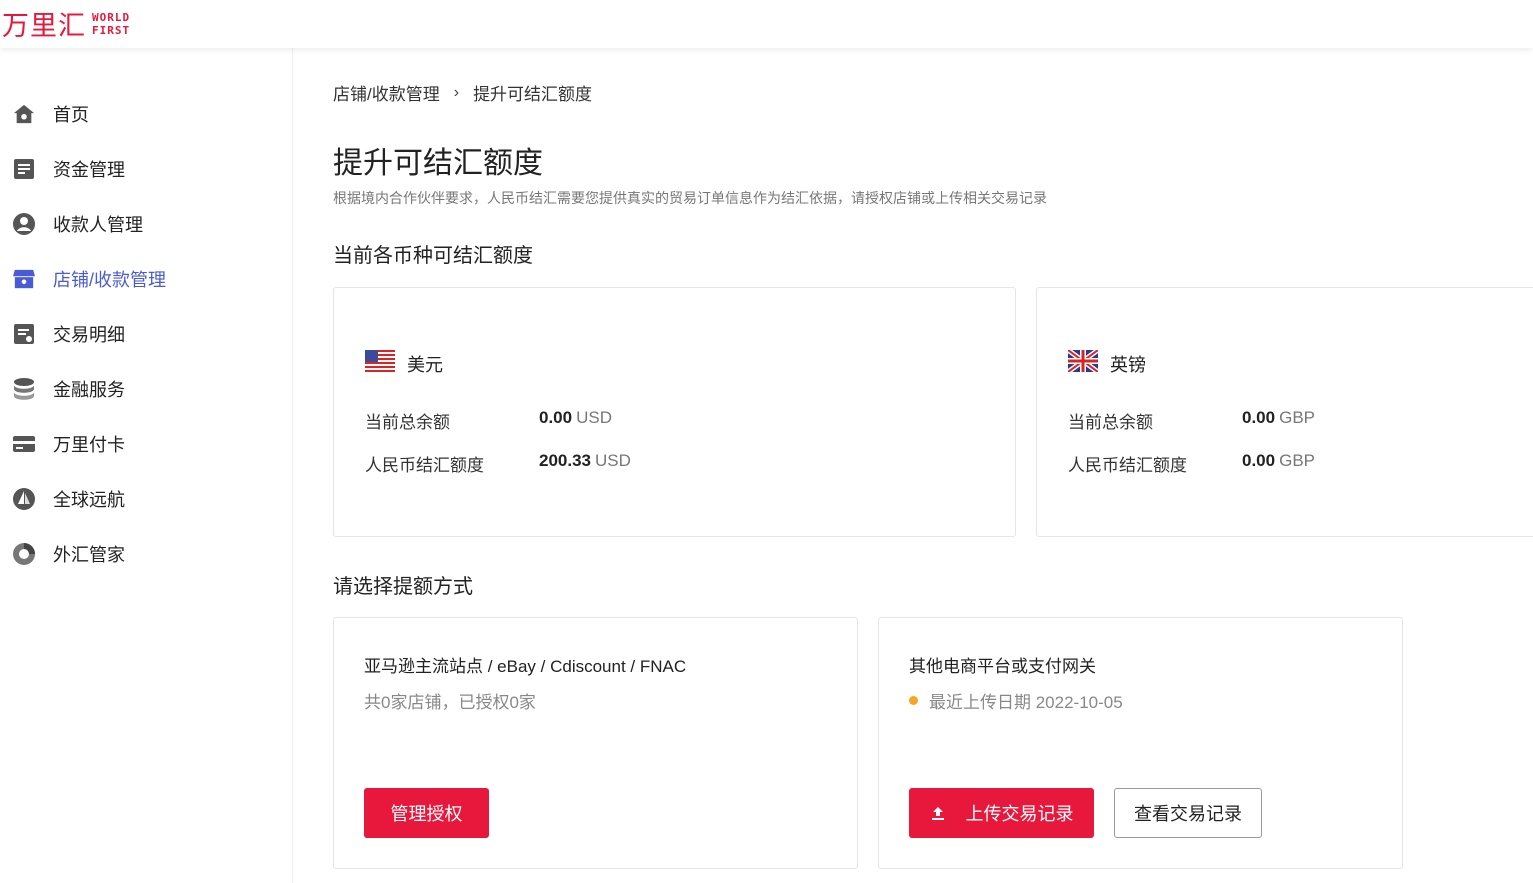 This screenshot has height=883, width=1533. I want to click on view-records-button: 查看交易记录, so click(1188, 813).